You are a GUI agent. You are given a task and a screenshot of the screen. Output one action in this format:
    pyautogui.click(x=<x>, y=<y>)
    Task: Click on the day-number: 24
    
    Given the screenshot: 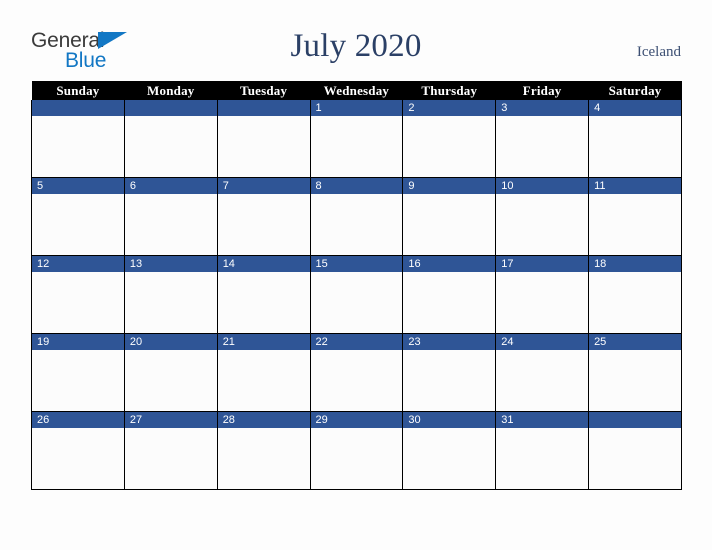 What is the action you would take?
    pyautogui.click(x=542, y=342)
    